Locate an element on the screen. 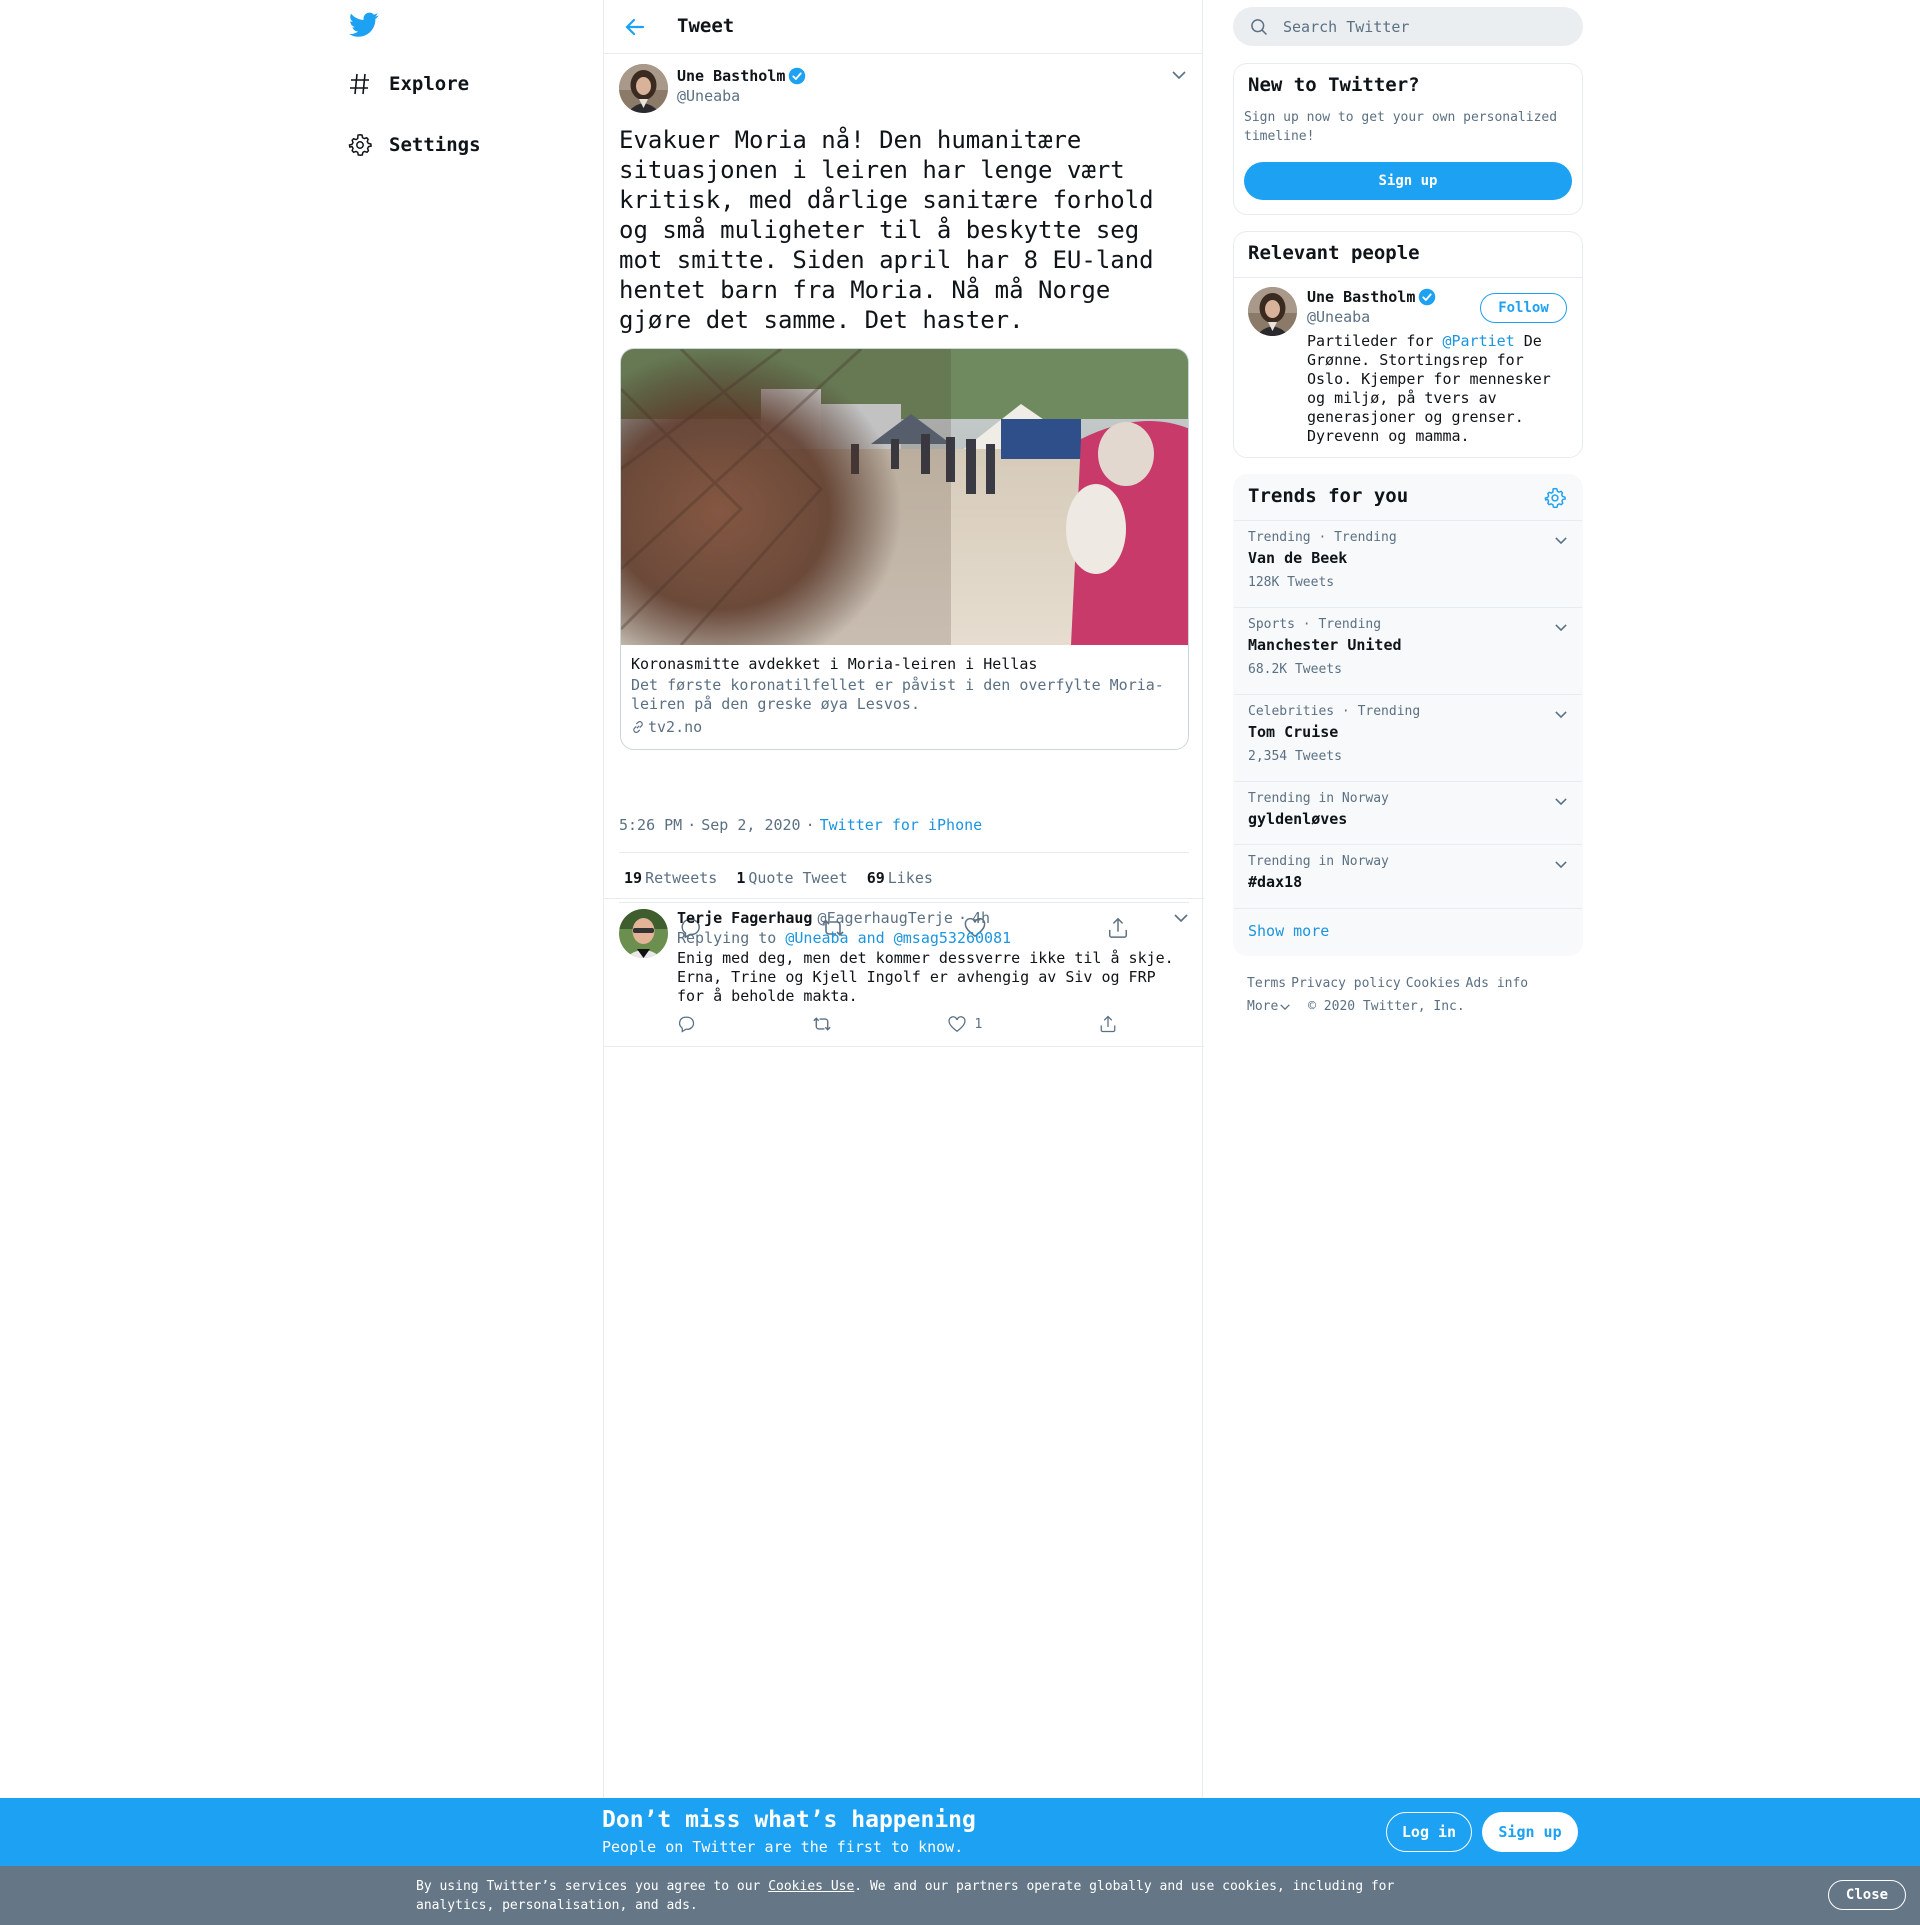  trend-context: Trending · Trending is located at coordinates (1322, 537).